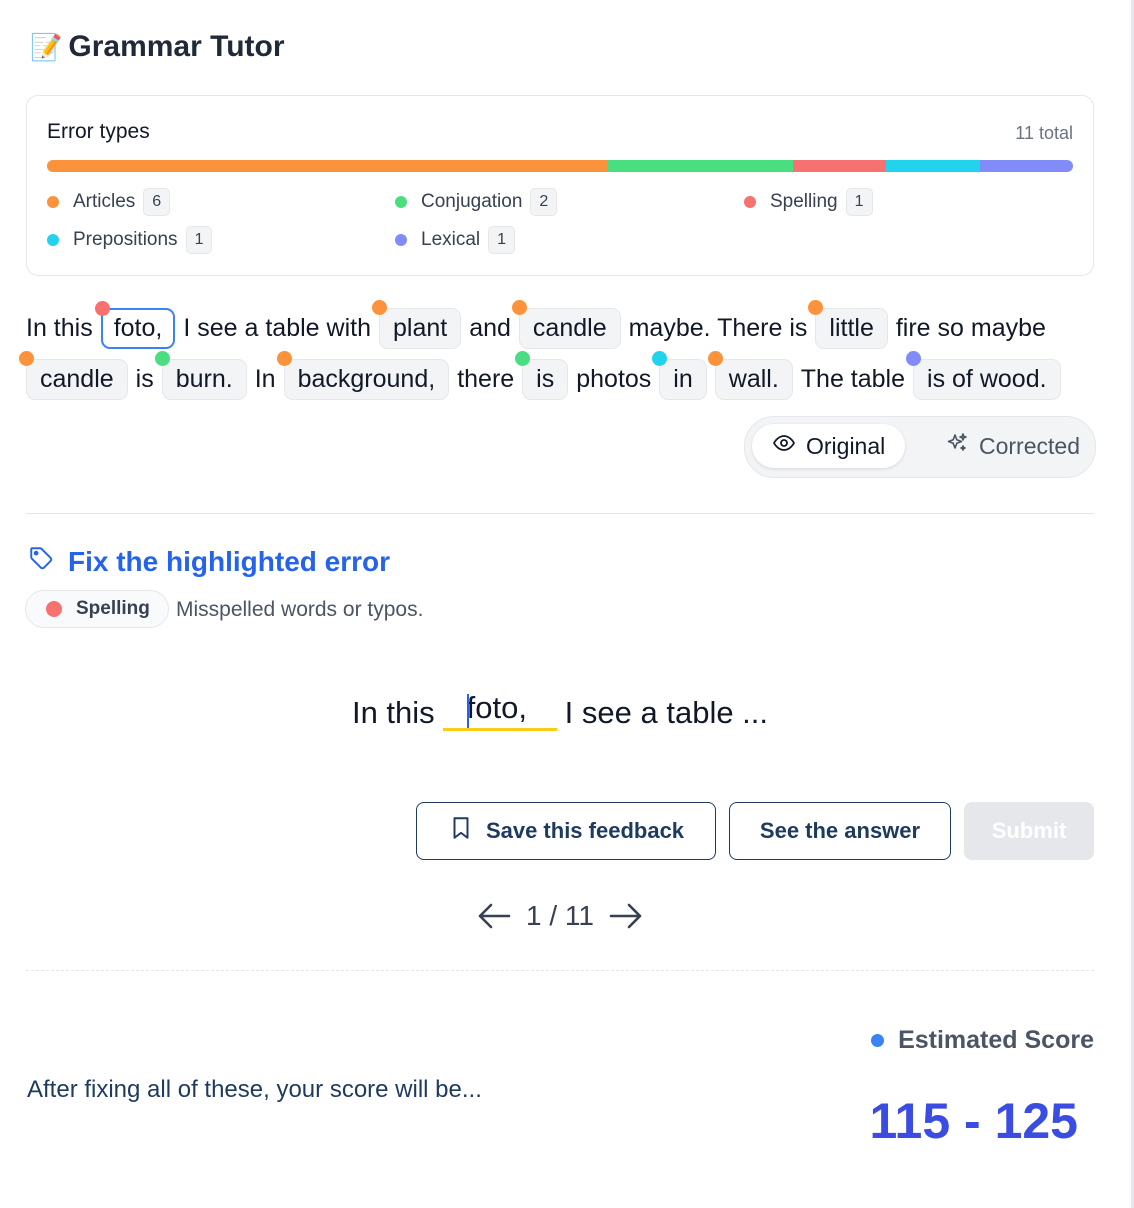 The image size is (1134, 1208). I want to click on error-chip-text: wall., so click(753, 378).